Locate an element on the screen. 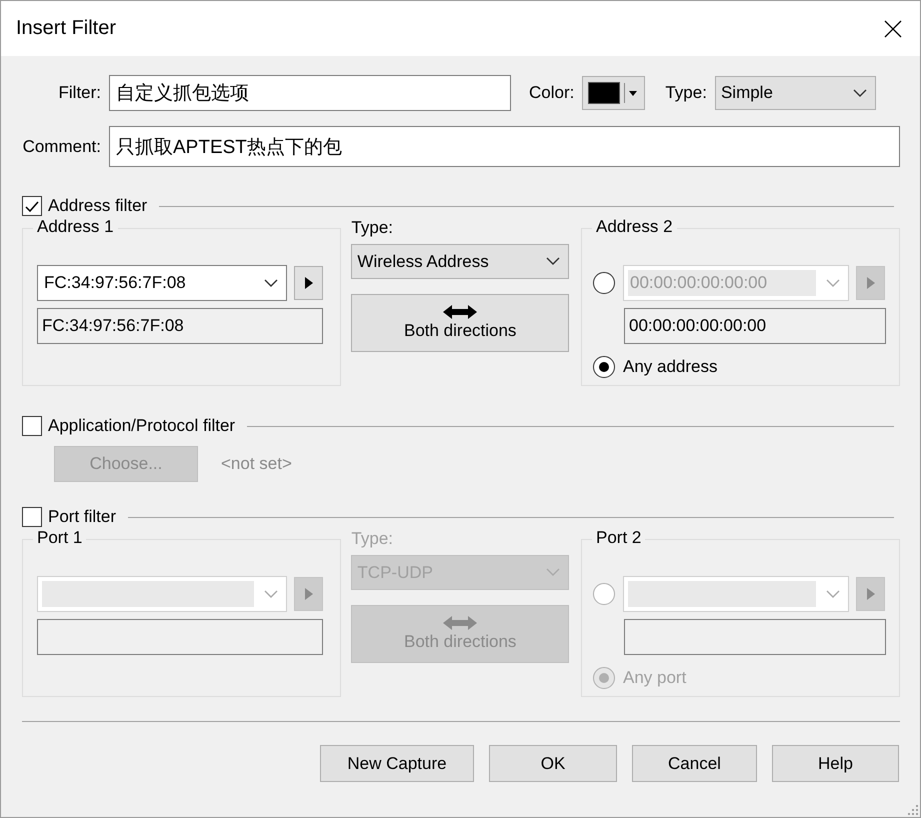 The image size is (921, 818). filter-field: 自定义抓包选项 is located at coordinates (310, 93).